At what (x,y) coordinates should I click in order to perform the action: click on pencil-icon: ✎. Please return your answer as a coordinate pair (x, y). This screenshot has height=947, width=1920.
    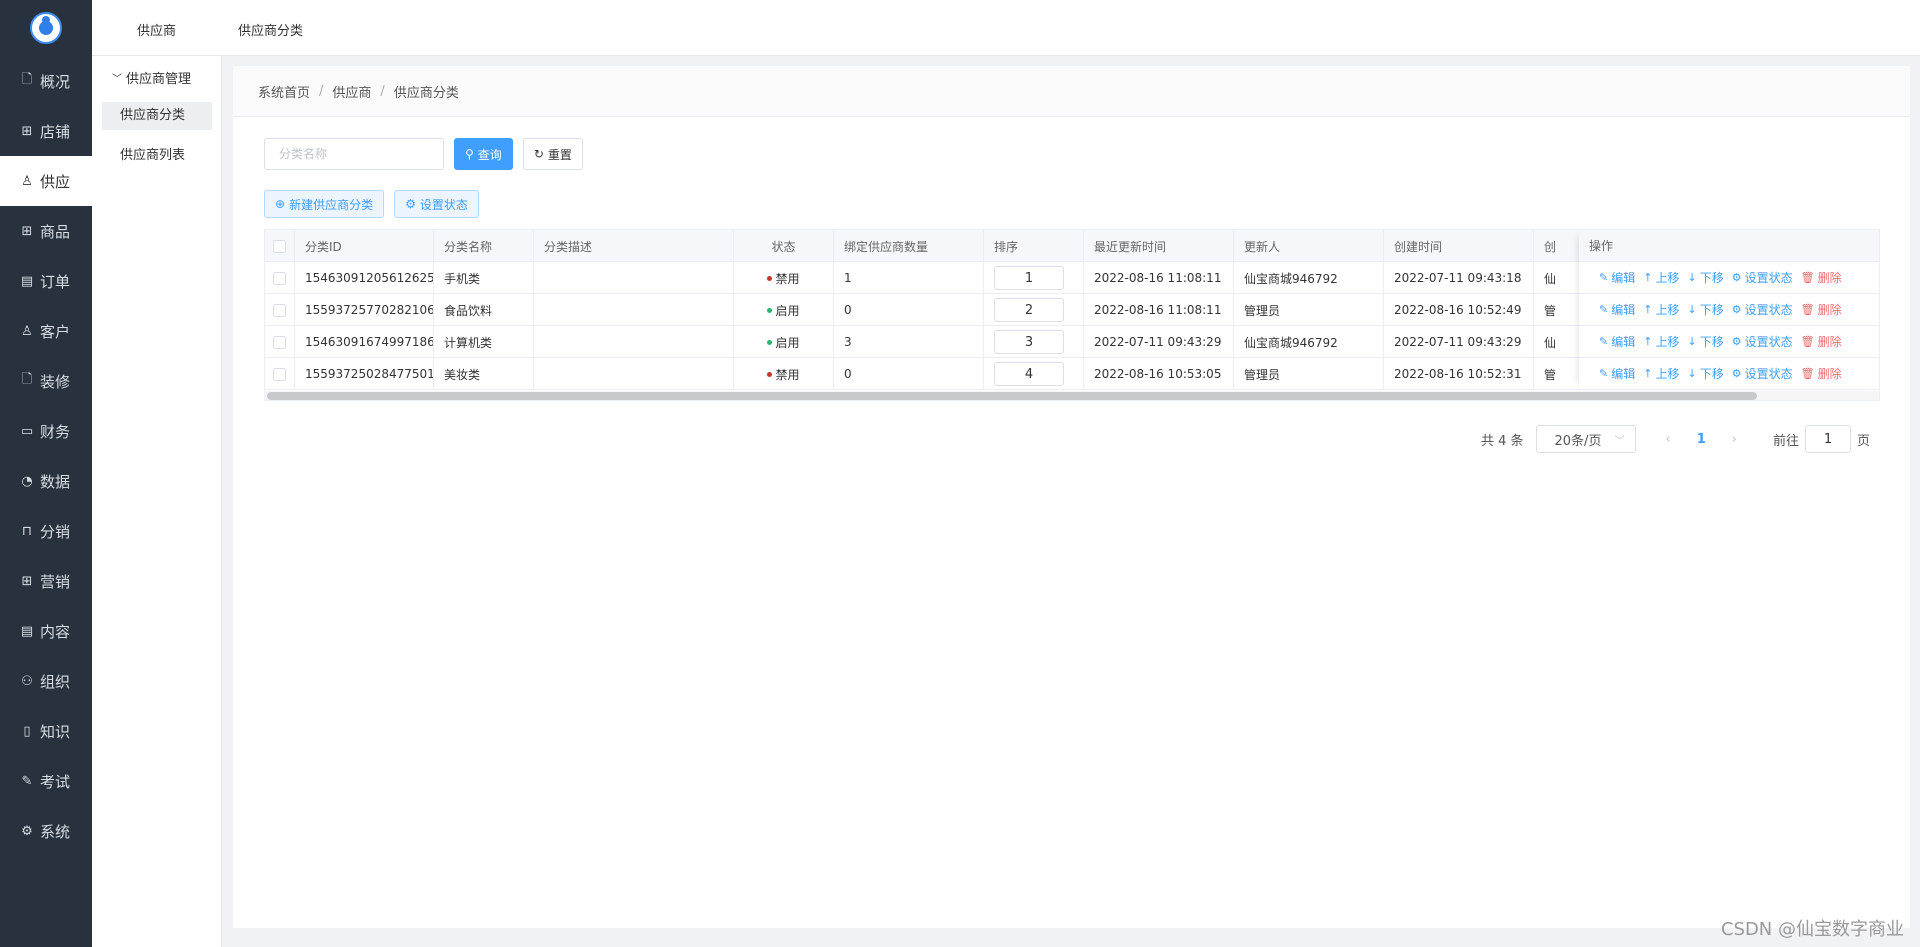
    Looking at the image, I should click on (1604, 309).